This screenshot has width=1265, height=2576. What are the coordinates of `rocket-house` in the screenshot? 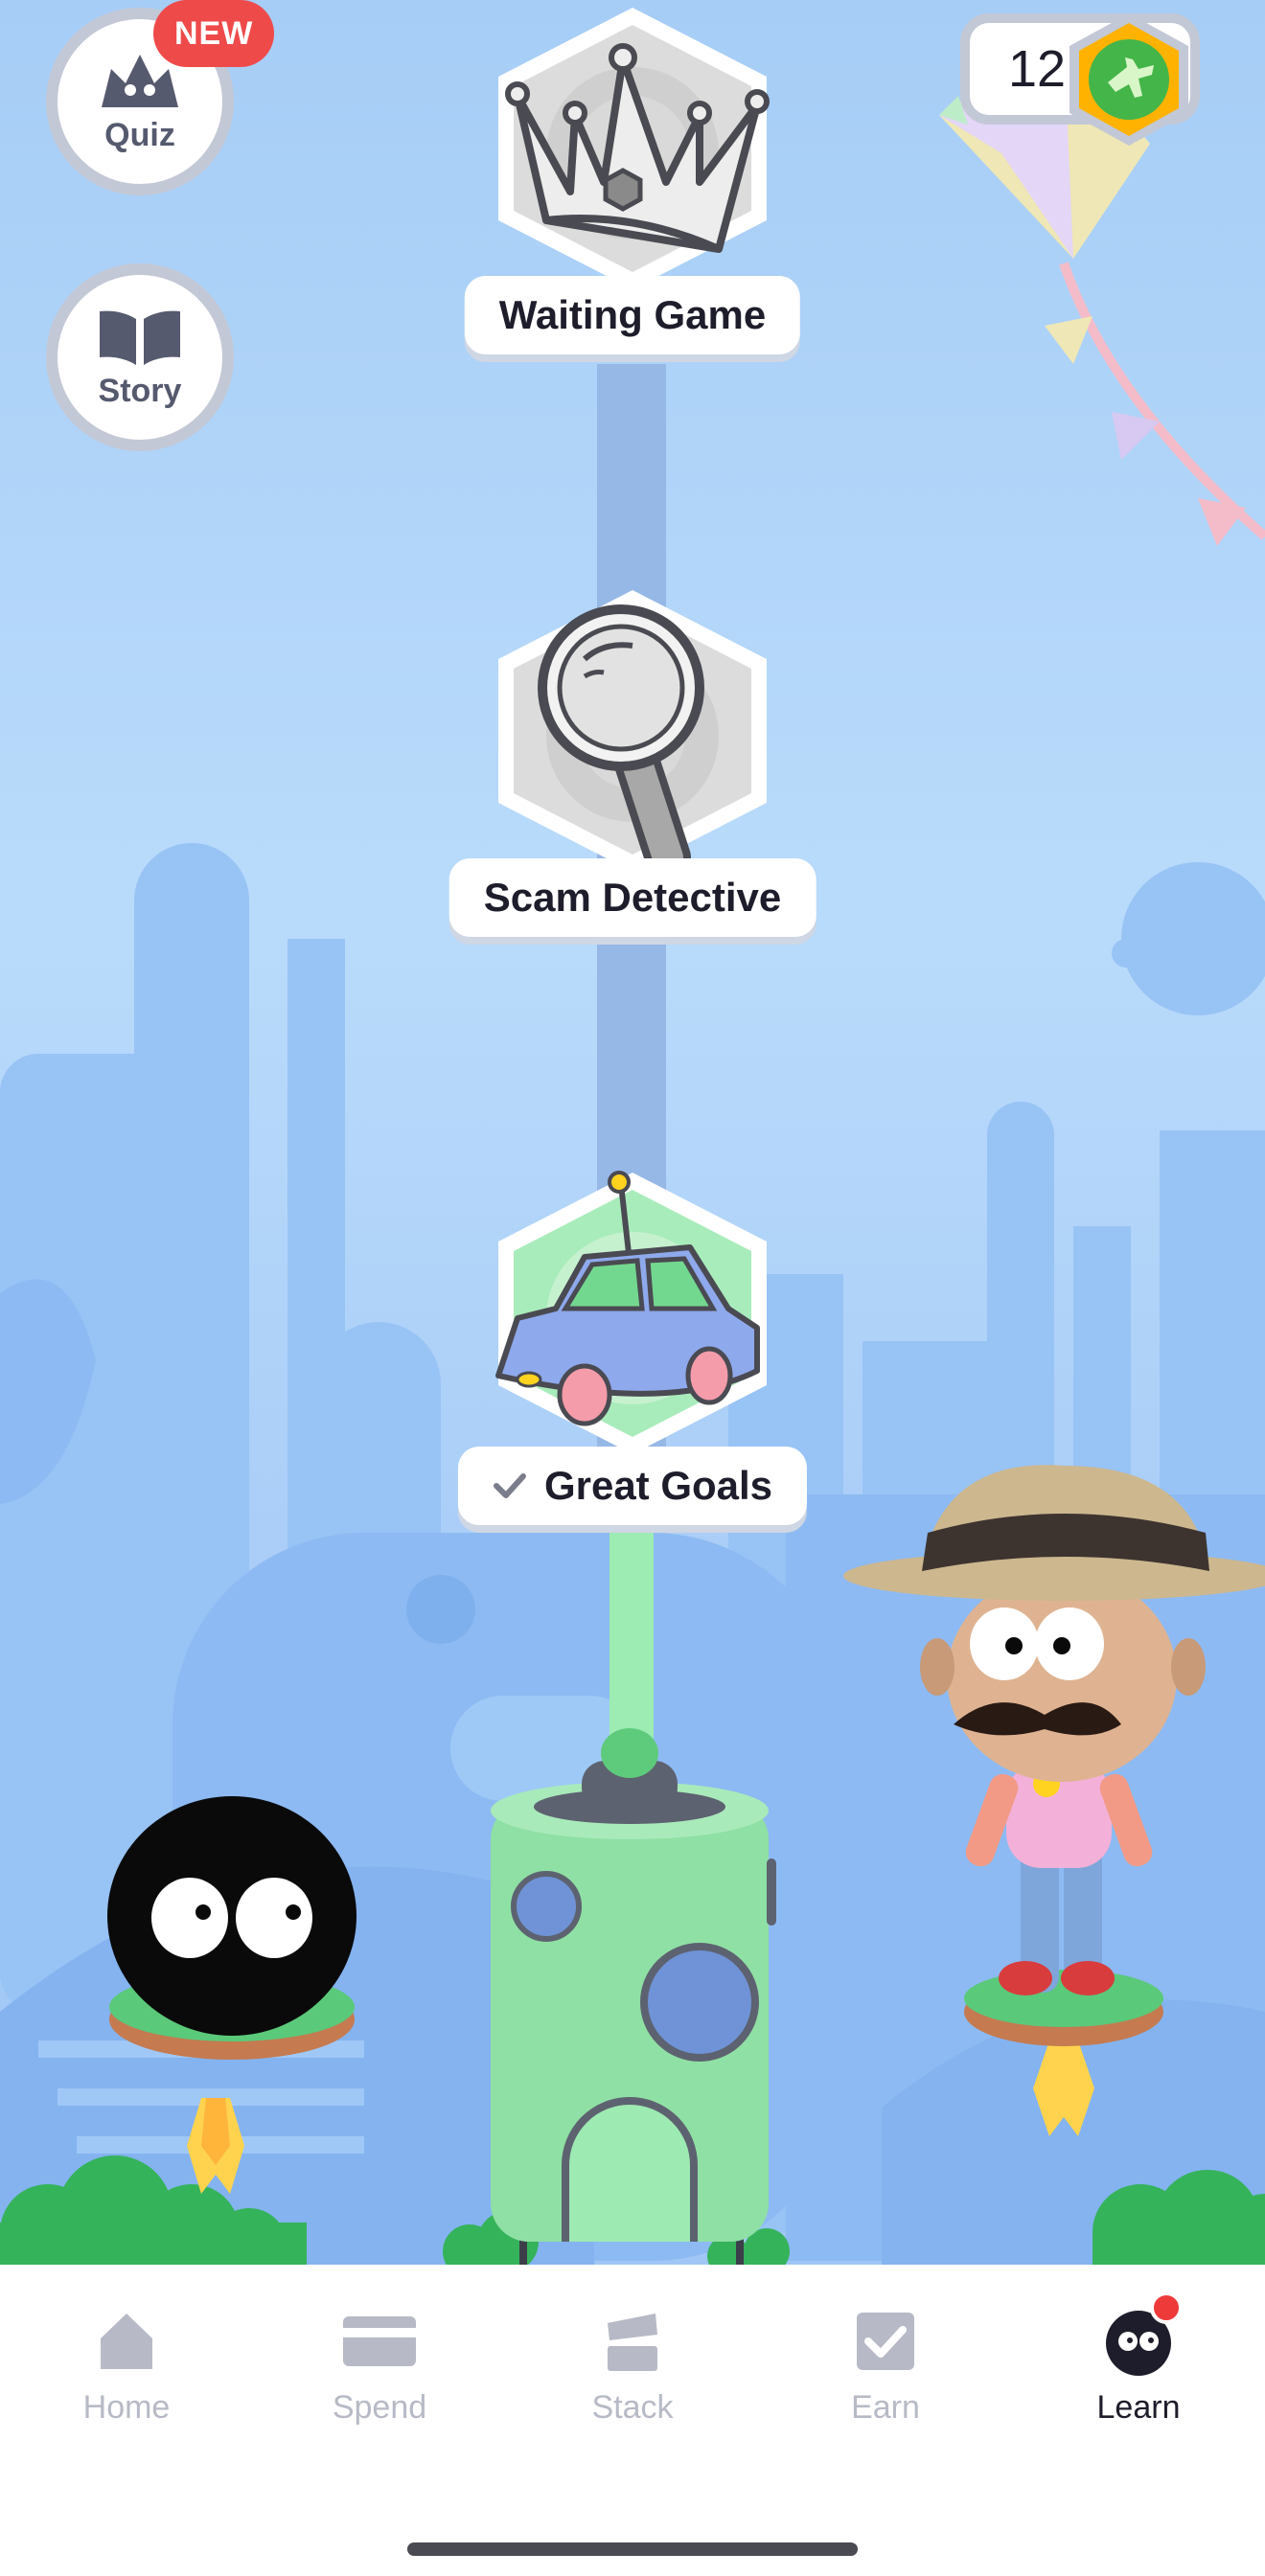 It's located at (633, 1997).